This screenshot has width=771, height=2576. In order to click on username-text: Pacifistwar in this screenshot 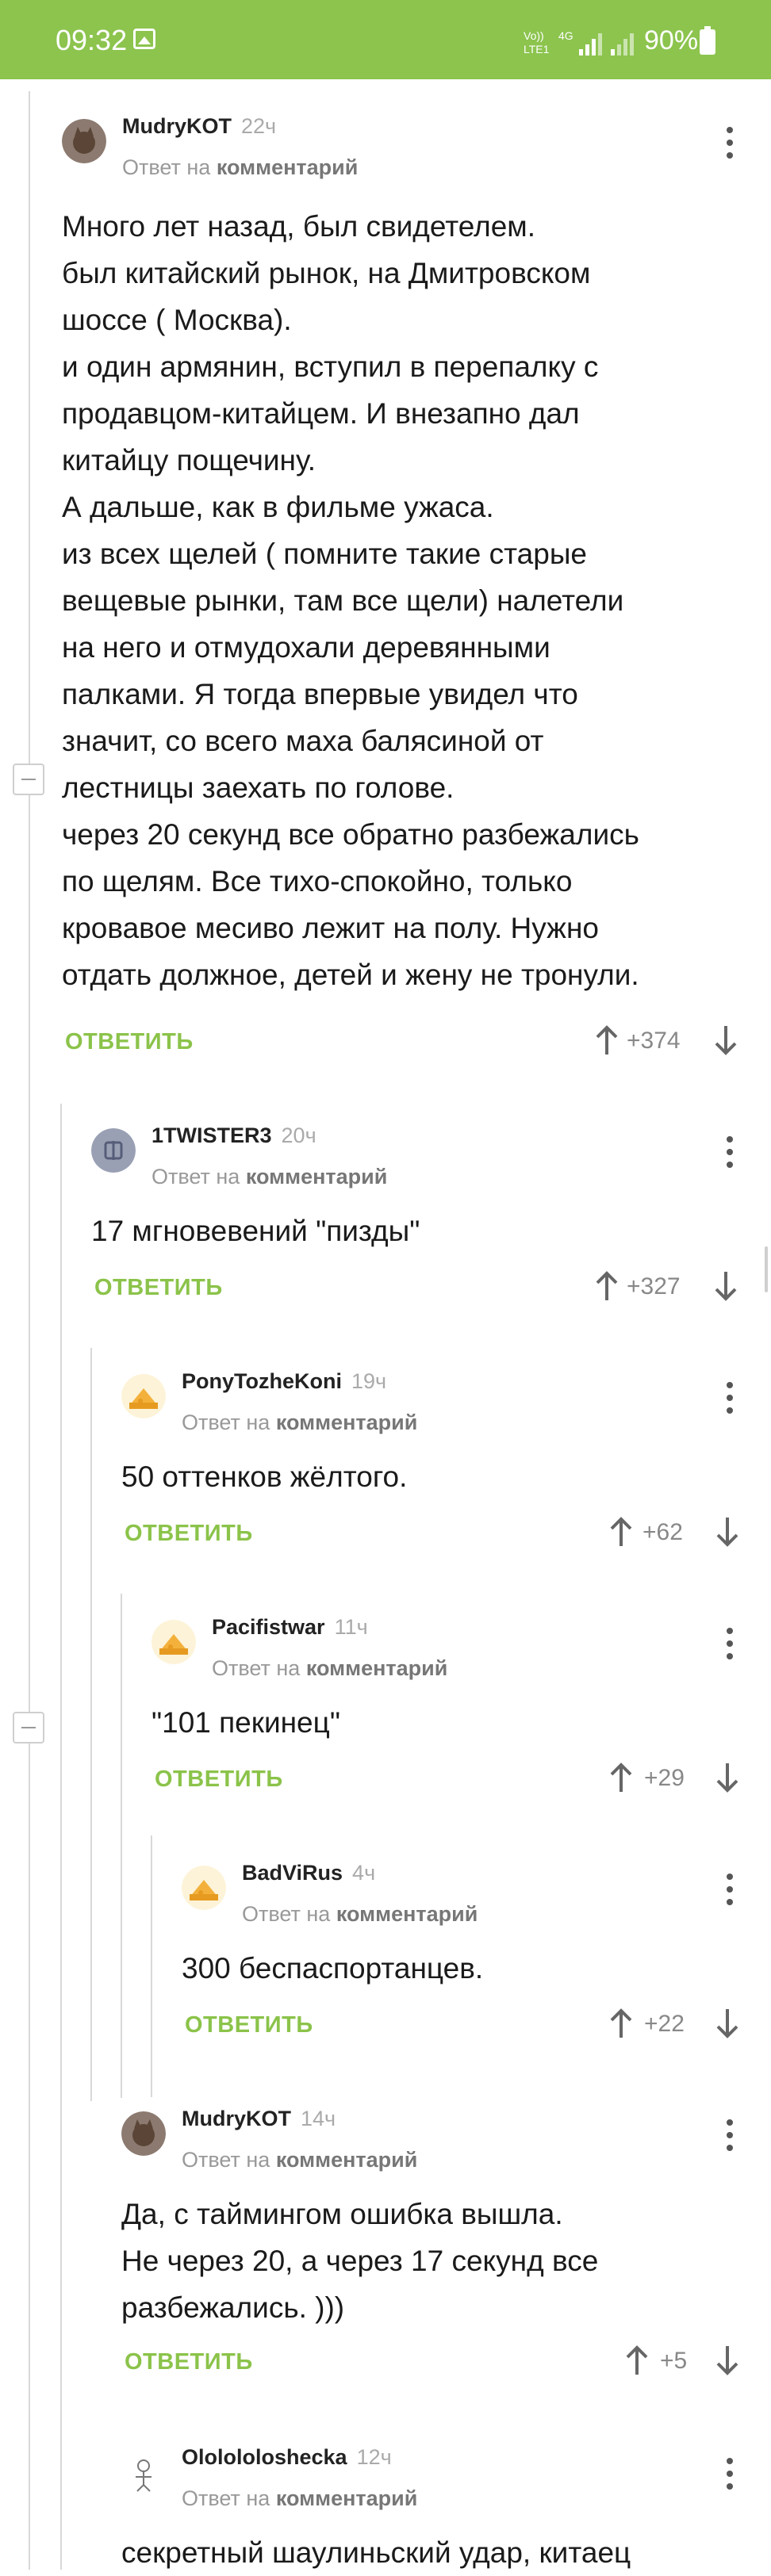, I will do `click(268, 1627)`.